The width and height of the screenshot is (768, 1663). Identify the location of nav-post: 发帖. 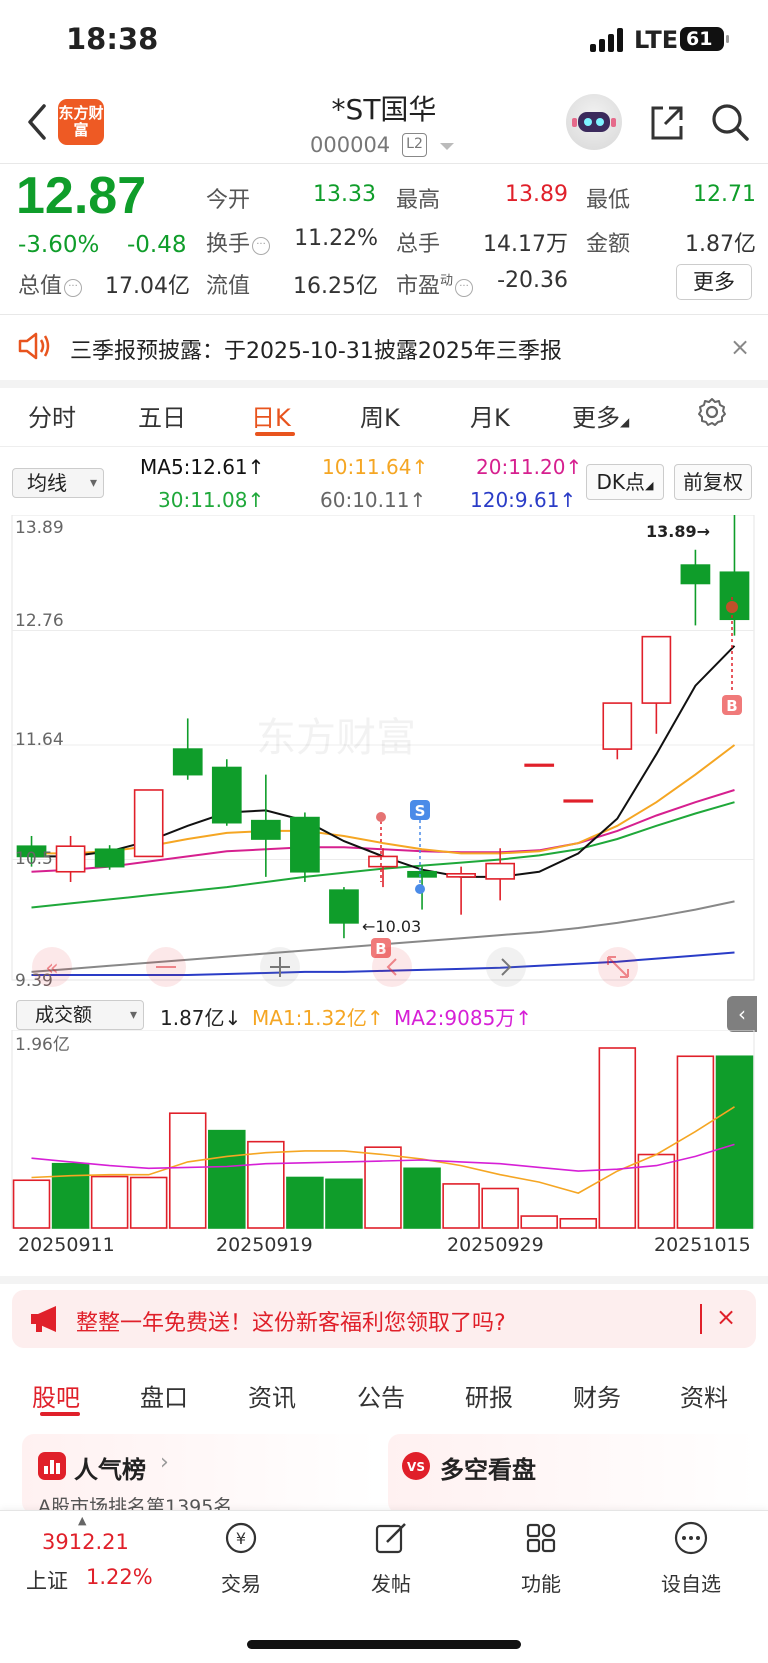
(391, 1557).